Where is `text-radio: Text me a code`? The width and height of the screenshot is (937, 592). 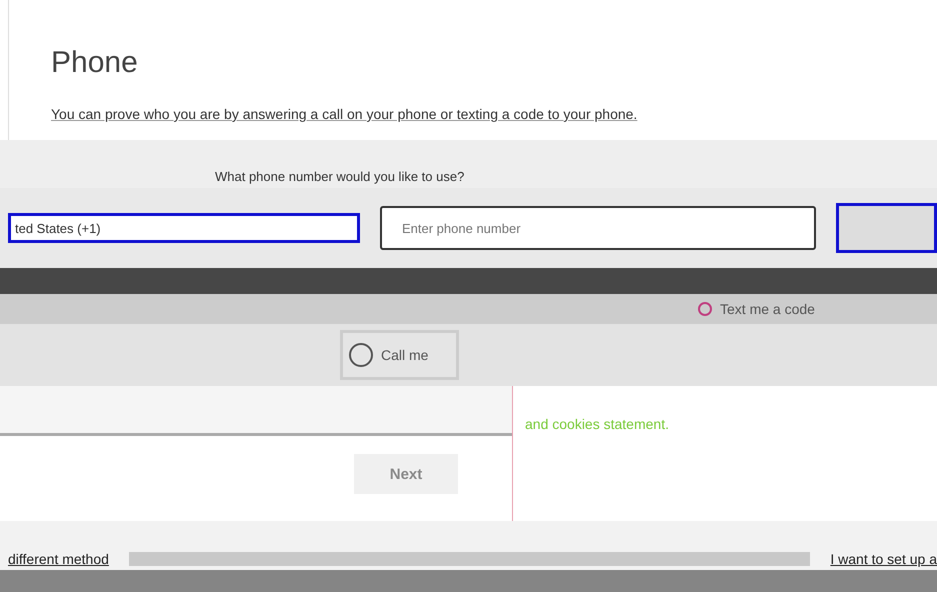 text-radio: Text me a code is located at coordinates (756, 309).